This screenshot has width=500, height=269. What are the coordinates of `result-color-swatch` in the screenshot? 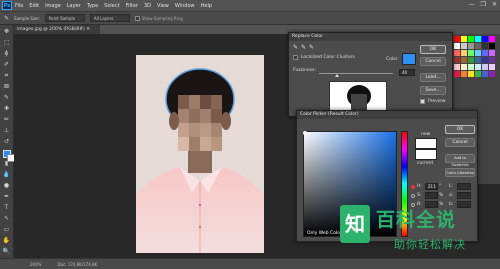 It's located at (409, 59).